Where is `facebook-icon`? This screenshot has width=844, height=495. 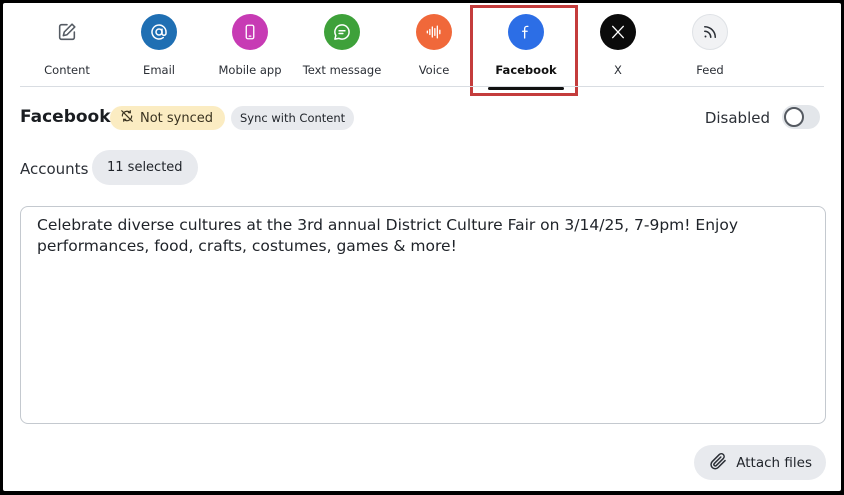
facebook-icon is located at coordinates (526, 32).